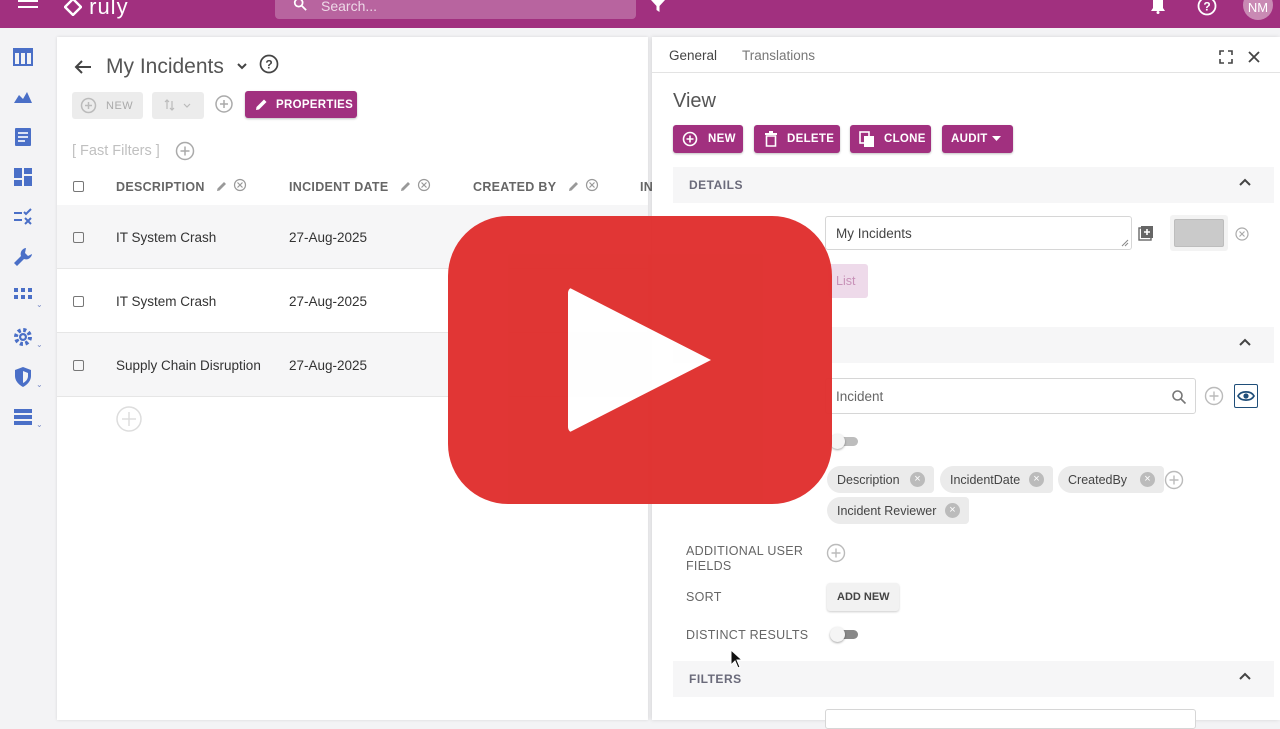 The height and width of the screenshot is (729, 1280). Describe the element at coordinates (1226, 57) in the screenshot. I see `fullscreen-icon` at that location.